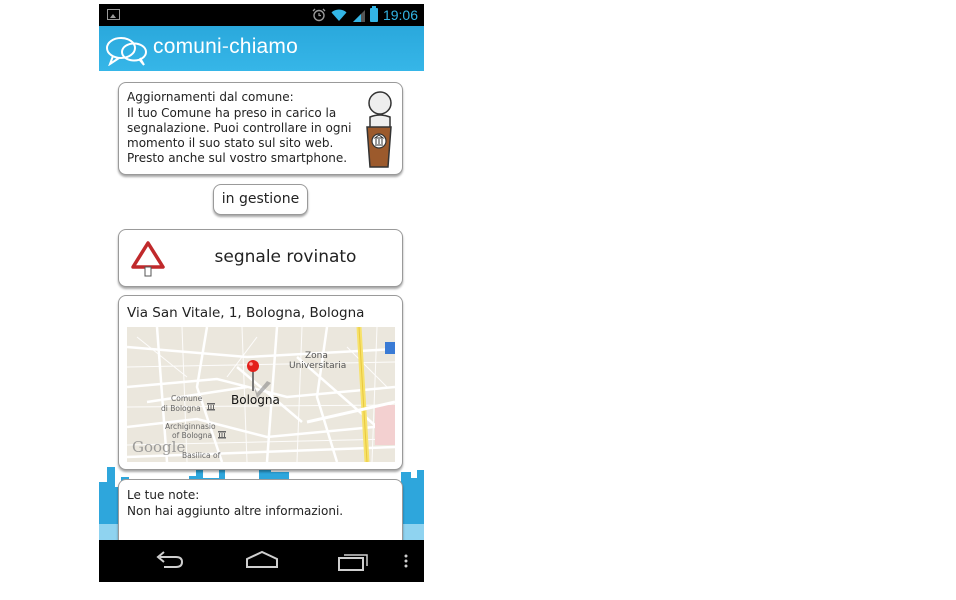  What do you see at coordinates (225, 47) in the screenshot?
I see `app-title: comuni-chiamo` at bounding box center [225, 47].